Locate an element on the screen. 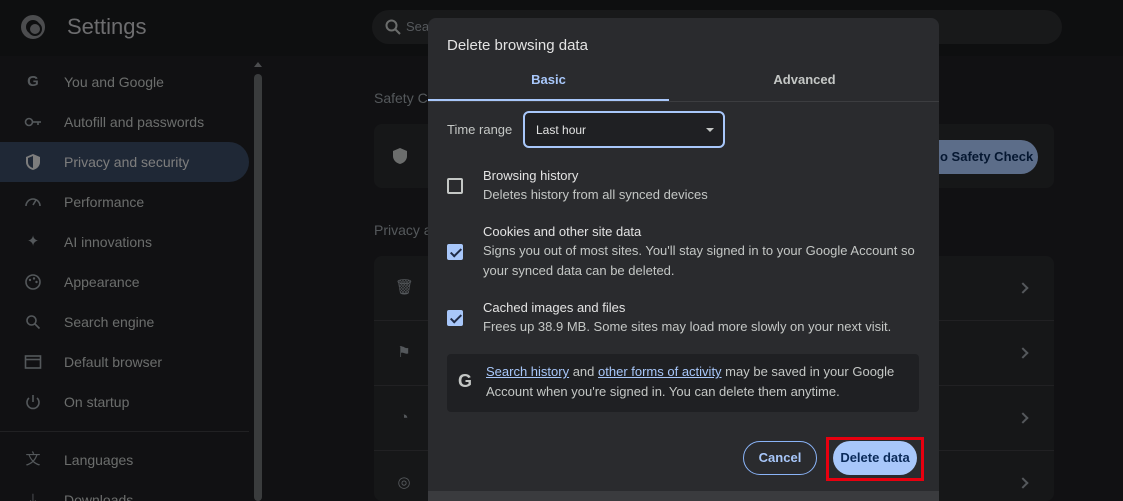  google-icon: G is located at coordinates (464, 381).